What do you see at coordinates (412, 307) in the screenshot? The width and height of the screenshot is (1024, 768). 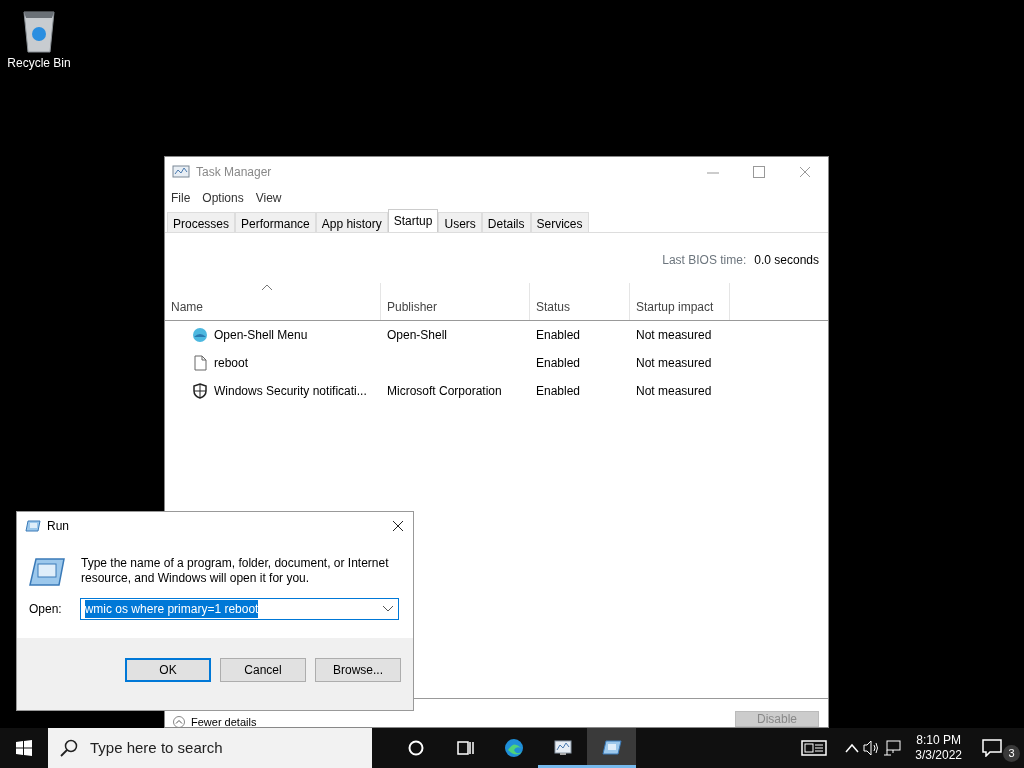 I see `column-header: Publisher` at bounding box center [412, 307].